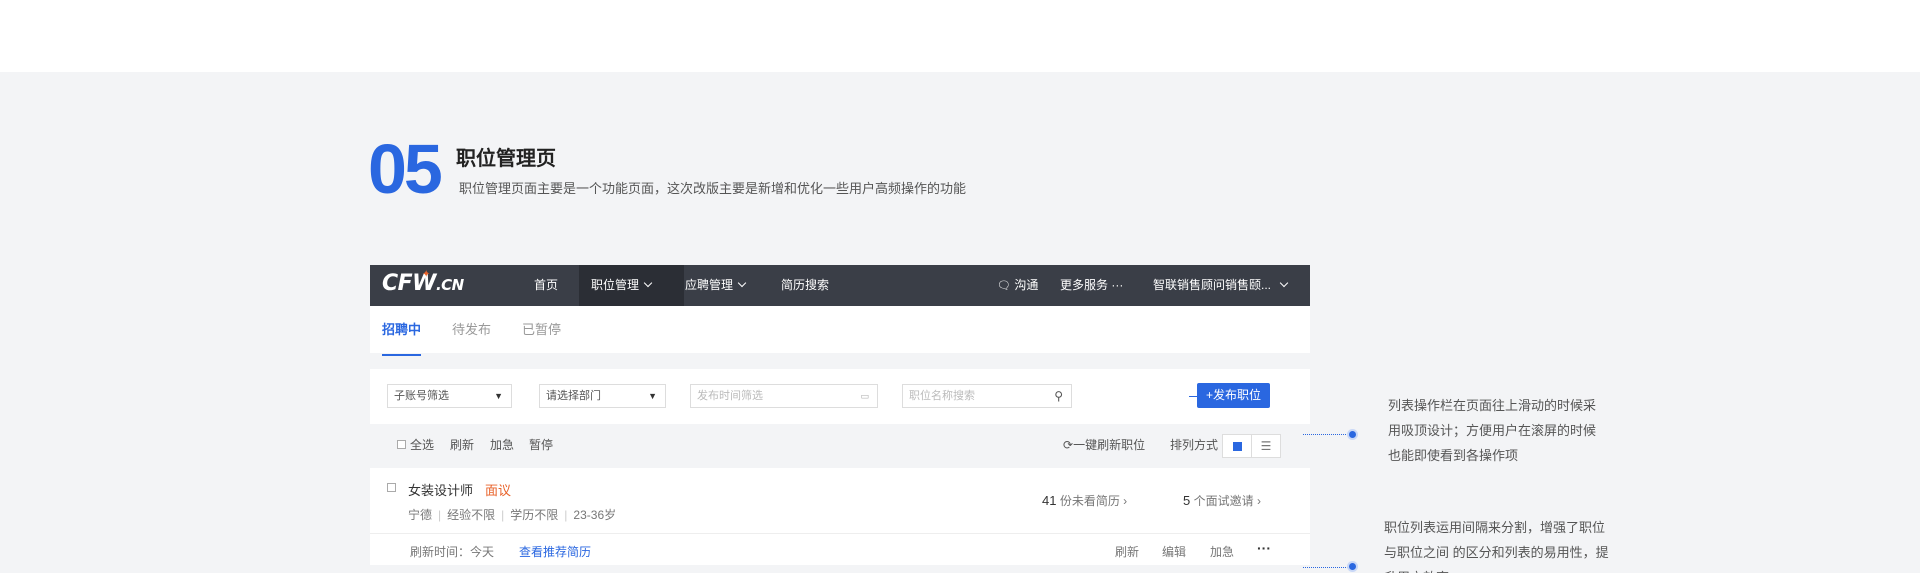 Image resolution: width=1920 pixels, height=573 pixels. Describe the element at coordinates (502, 445) in the screenshot. I see `bulk-urgent-button: 加急` at that location.